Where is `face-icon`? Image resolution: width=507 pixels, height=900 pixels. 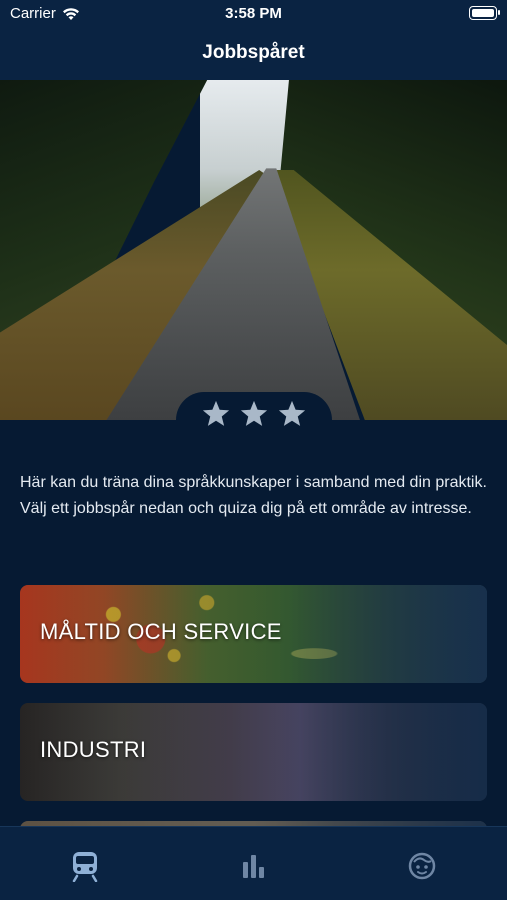 face-icon is located at coordinates (422, 866).